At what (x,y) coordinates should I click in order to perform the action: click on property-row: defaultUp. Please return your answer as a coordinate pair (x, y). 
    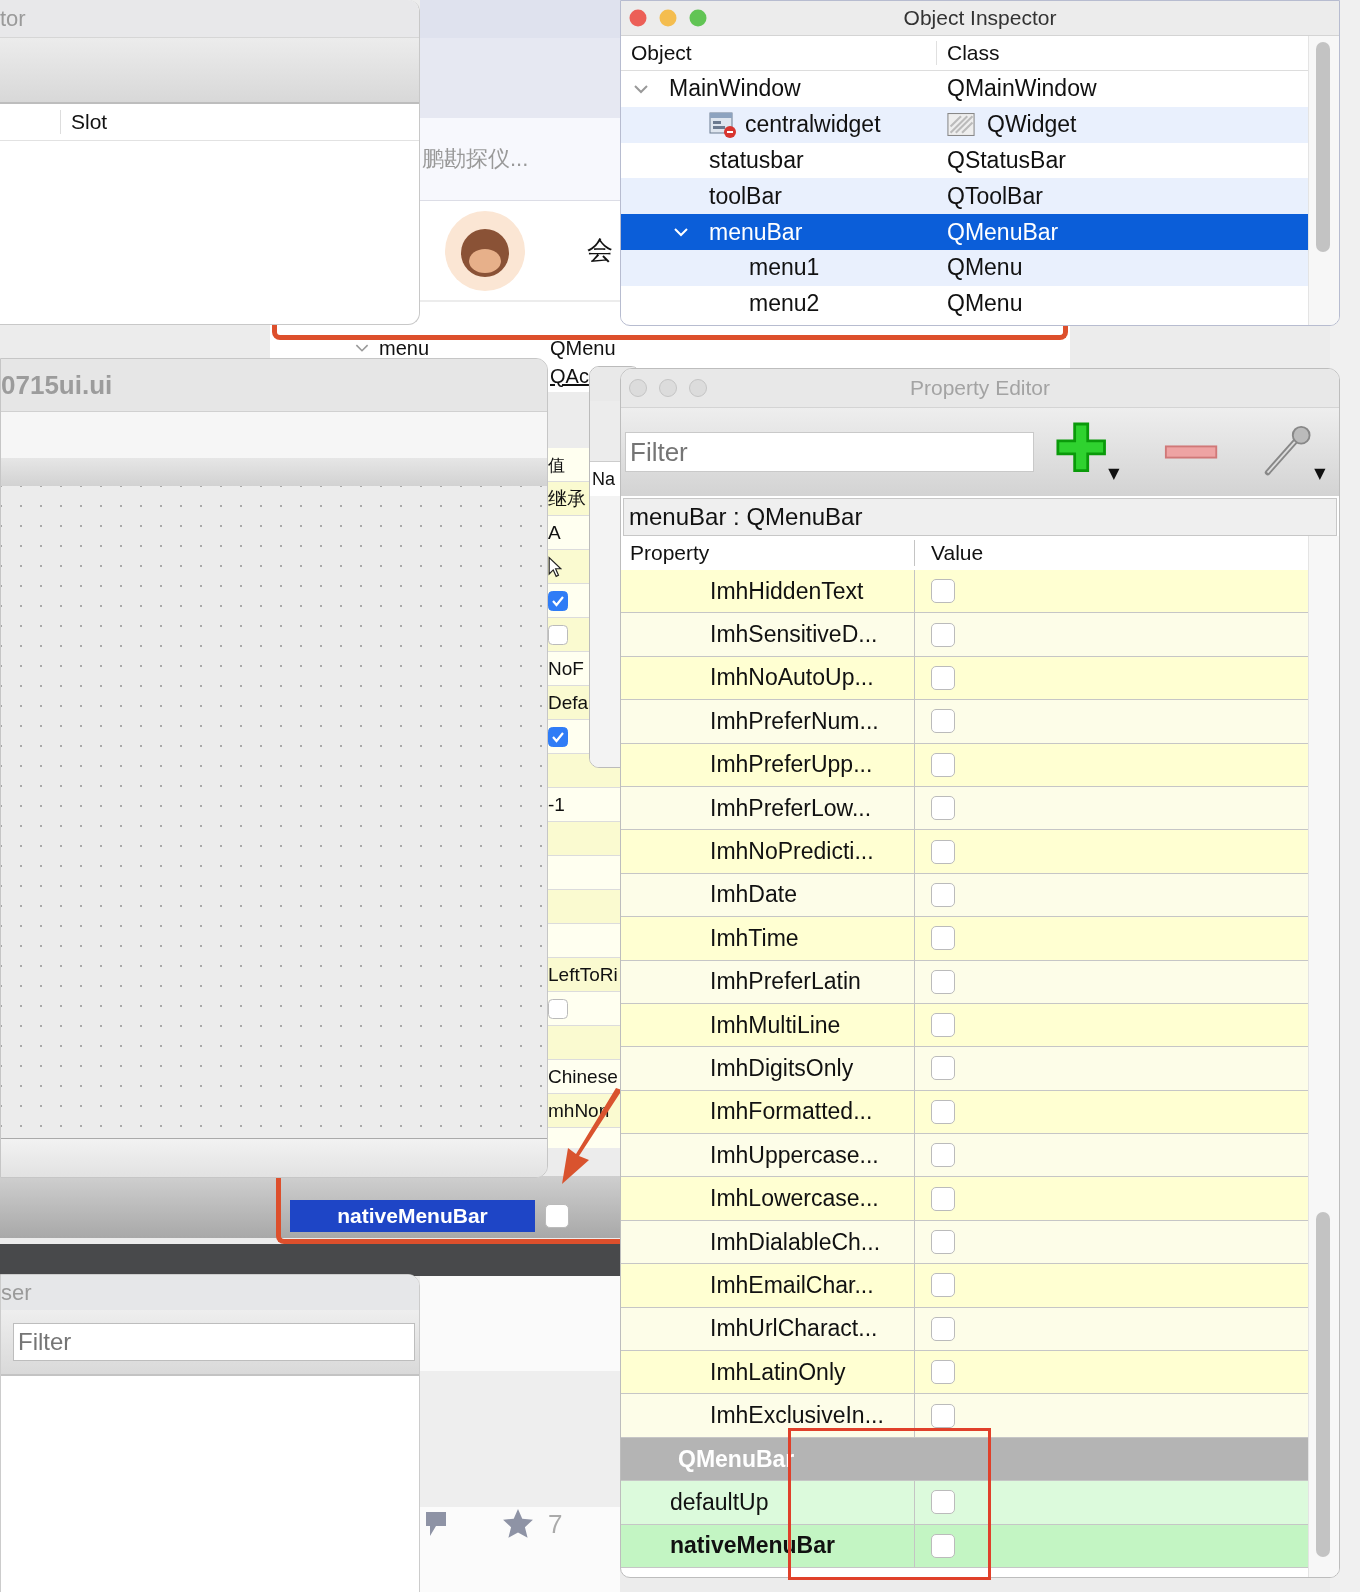
    Looking at the image, I should click on (964, 1503).